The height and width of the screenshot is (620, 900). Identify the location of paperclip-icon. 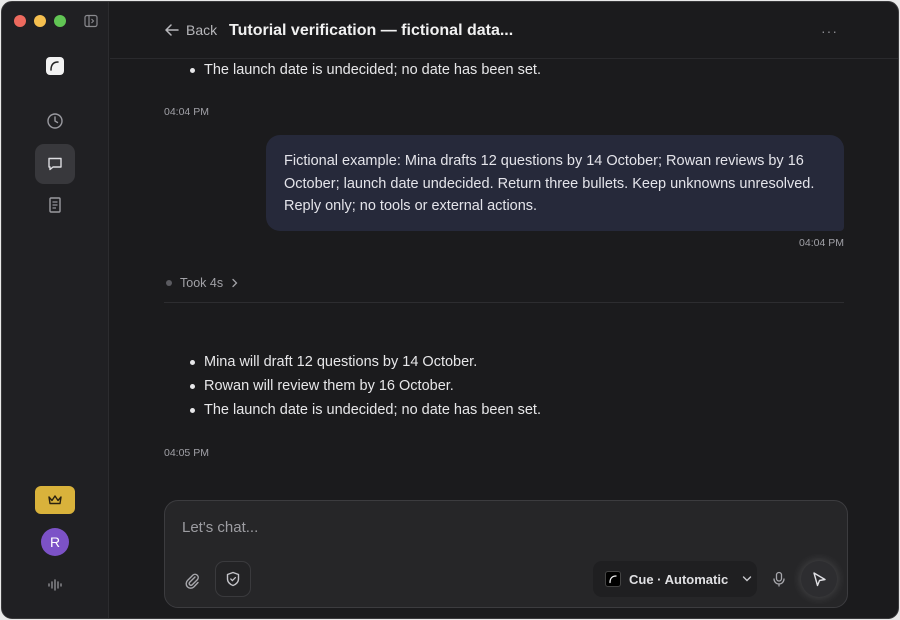
(192, 580).